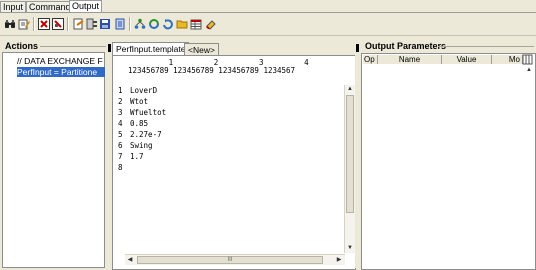 The image size is (536, 270). I want to click on editor-tab-perfinput: PerfInput.template, so click(151, 49).